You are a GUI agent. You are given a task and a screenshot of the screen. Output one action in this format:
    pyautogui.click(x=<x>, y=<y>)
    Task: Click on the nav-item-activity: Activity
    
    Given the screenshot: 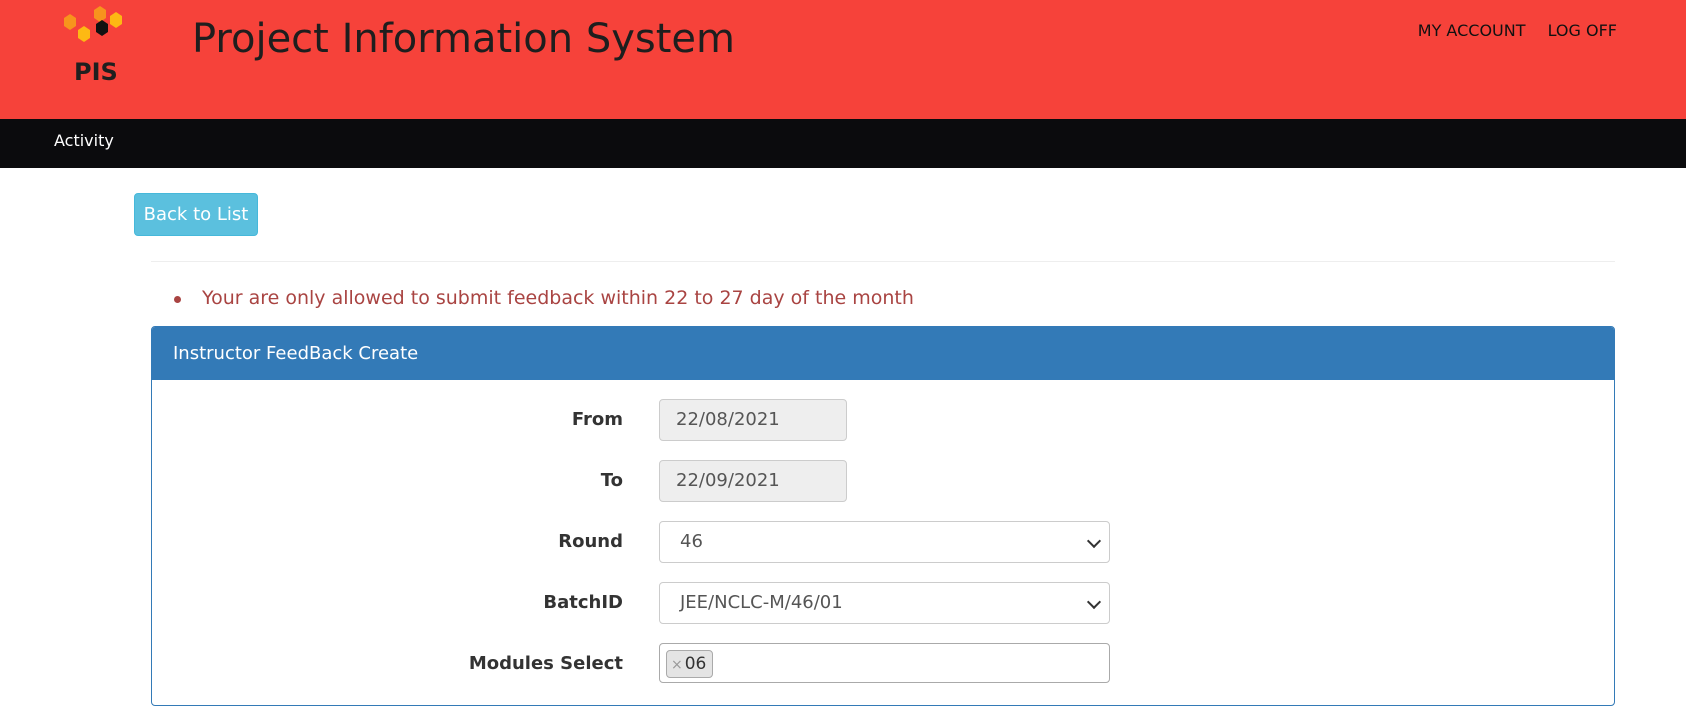 What is the action you would take?
    pyautogui.click(x=84, y=140)
    